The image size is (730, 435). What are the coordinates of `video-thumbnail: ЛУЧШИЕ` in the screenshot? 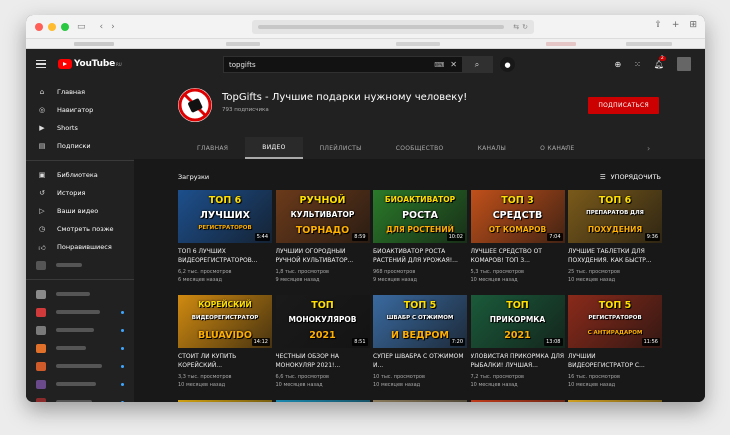 It's located at (322, 401).